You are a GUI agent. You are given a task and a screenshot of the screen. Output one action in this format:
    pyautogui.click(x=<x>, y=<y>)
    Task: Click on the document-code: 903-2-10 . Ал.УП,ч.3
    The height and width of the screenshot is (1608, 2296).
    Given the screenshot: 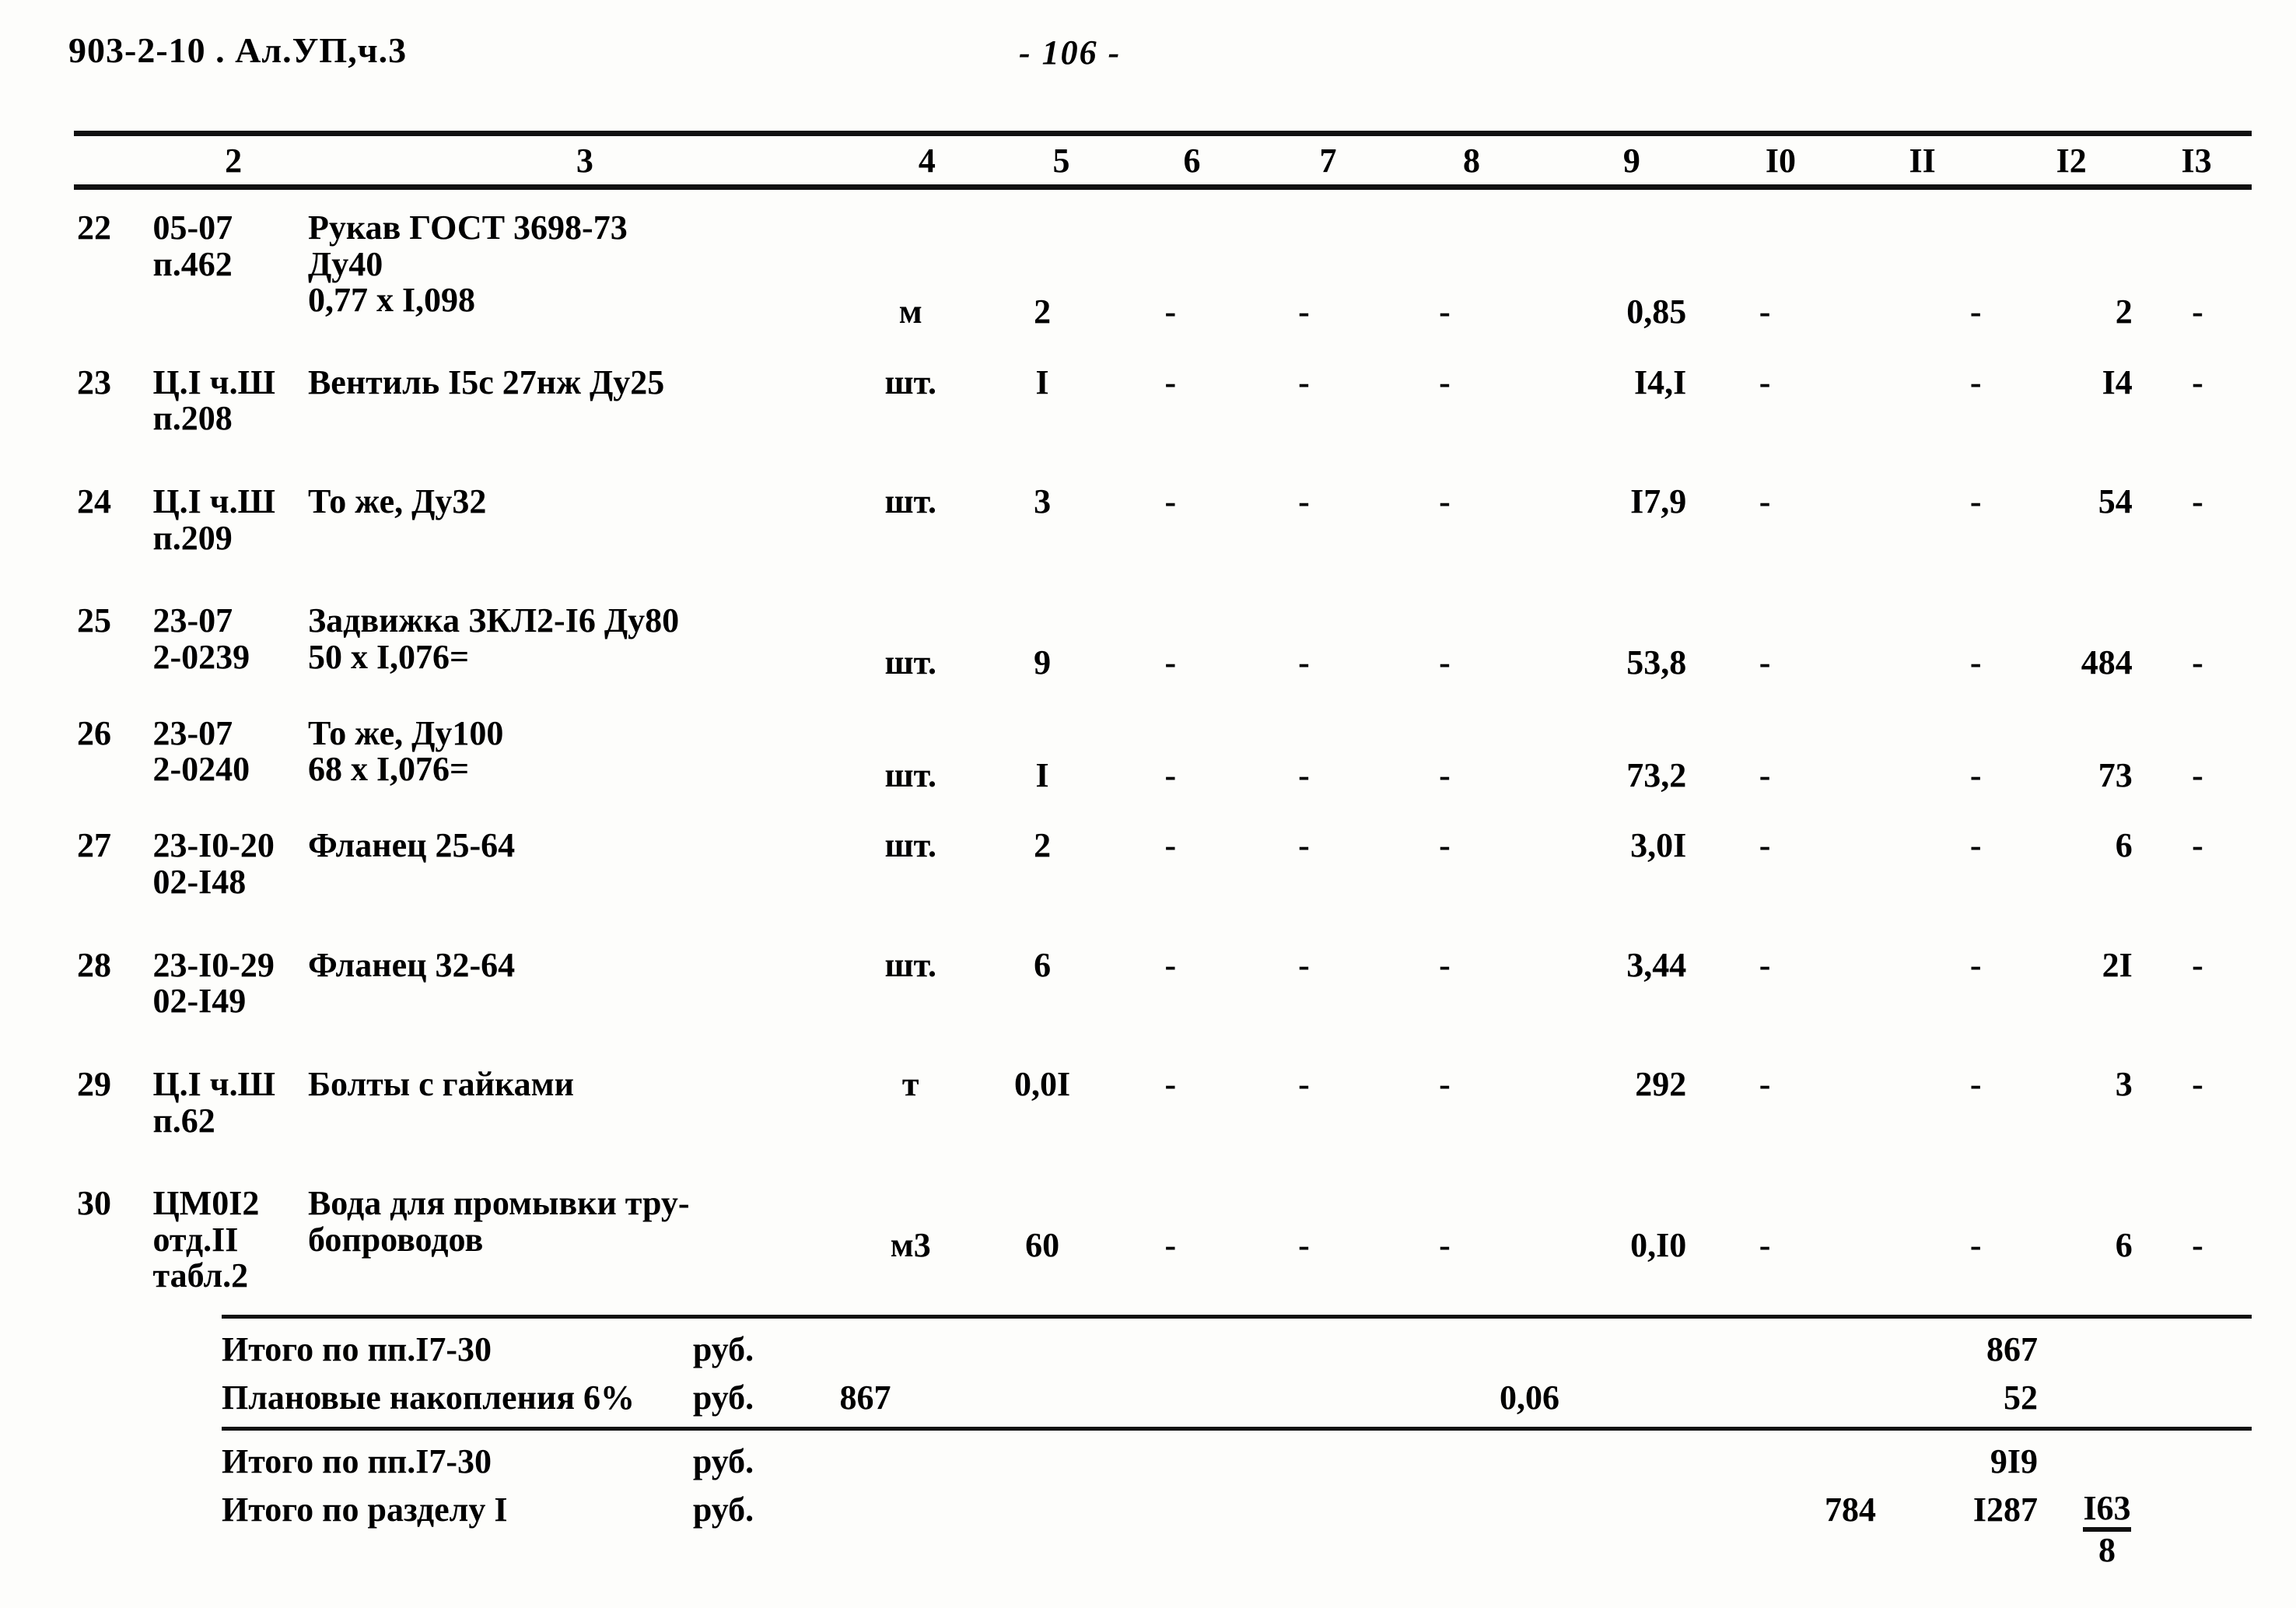 What is the action you would take?
    pyautogui.click(x=238, y=50)
    